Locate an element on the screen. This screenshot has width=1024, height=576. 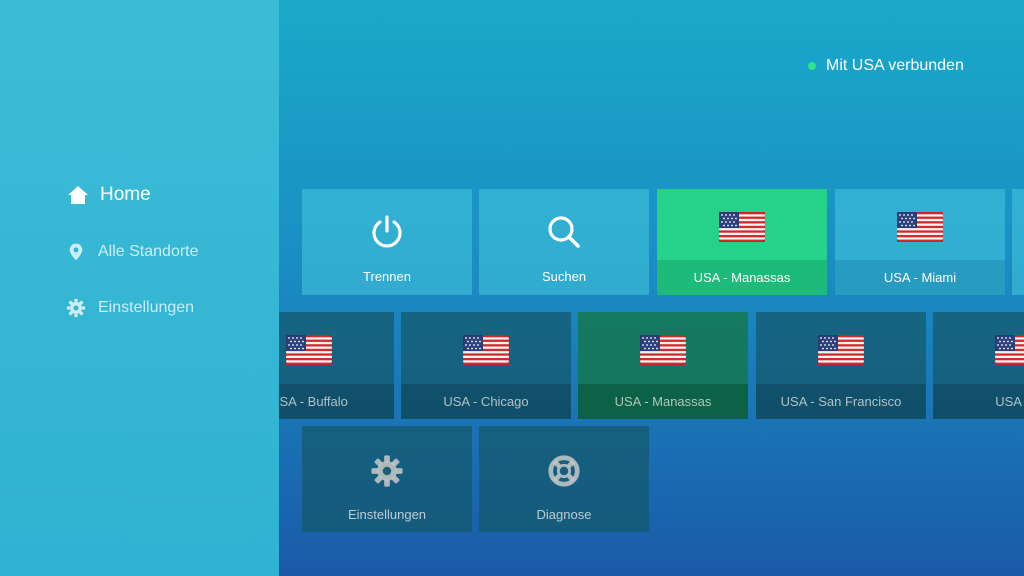
tile-label: USA - Miami is located at coordinates (920, 277).